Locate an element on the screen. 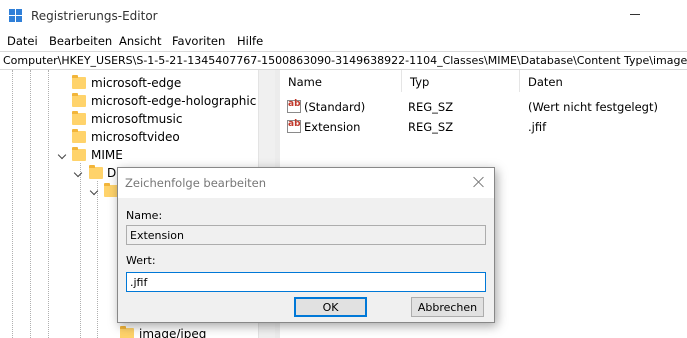 This screenshot has height=338, width=687. value-name: Extension is located at coordinates (332, 127).